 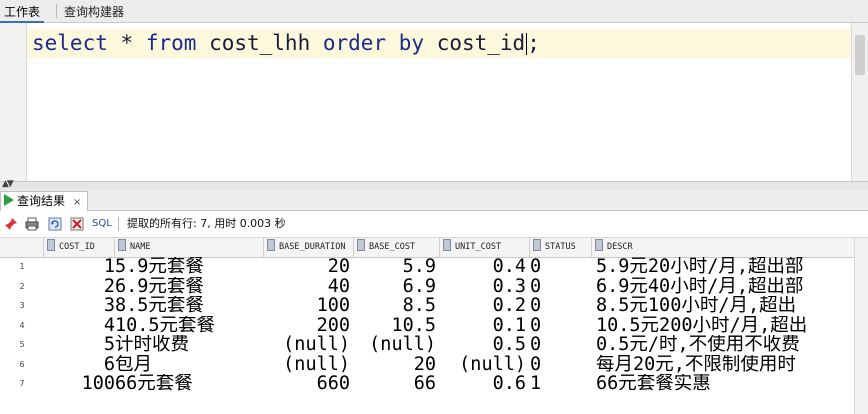 I want to click on cell-name: 5.9元套餐, so click(x=189, y=266).